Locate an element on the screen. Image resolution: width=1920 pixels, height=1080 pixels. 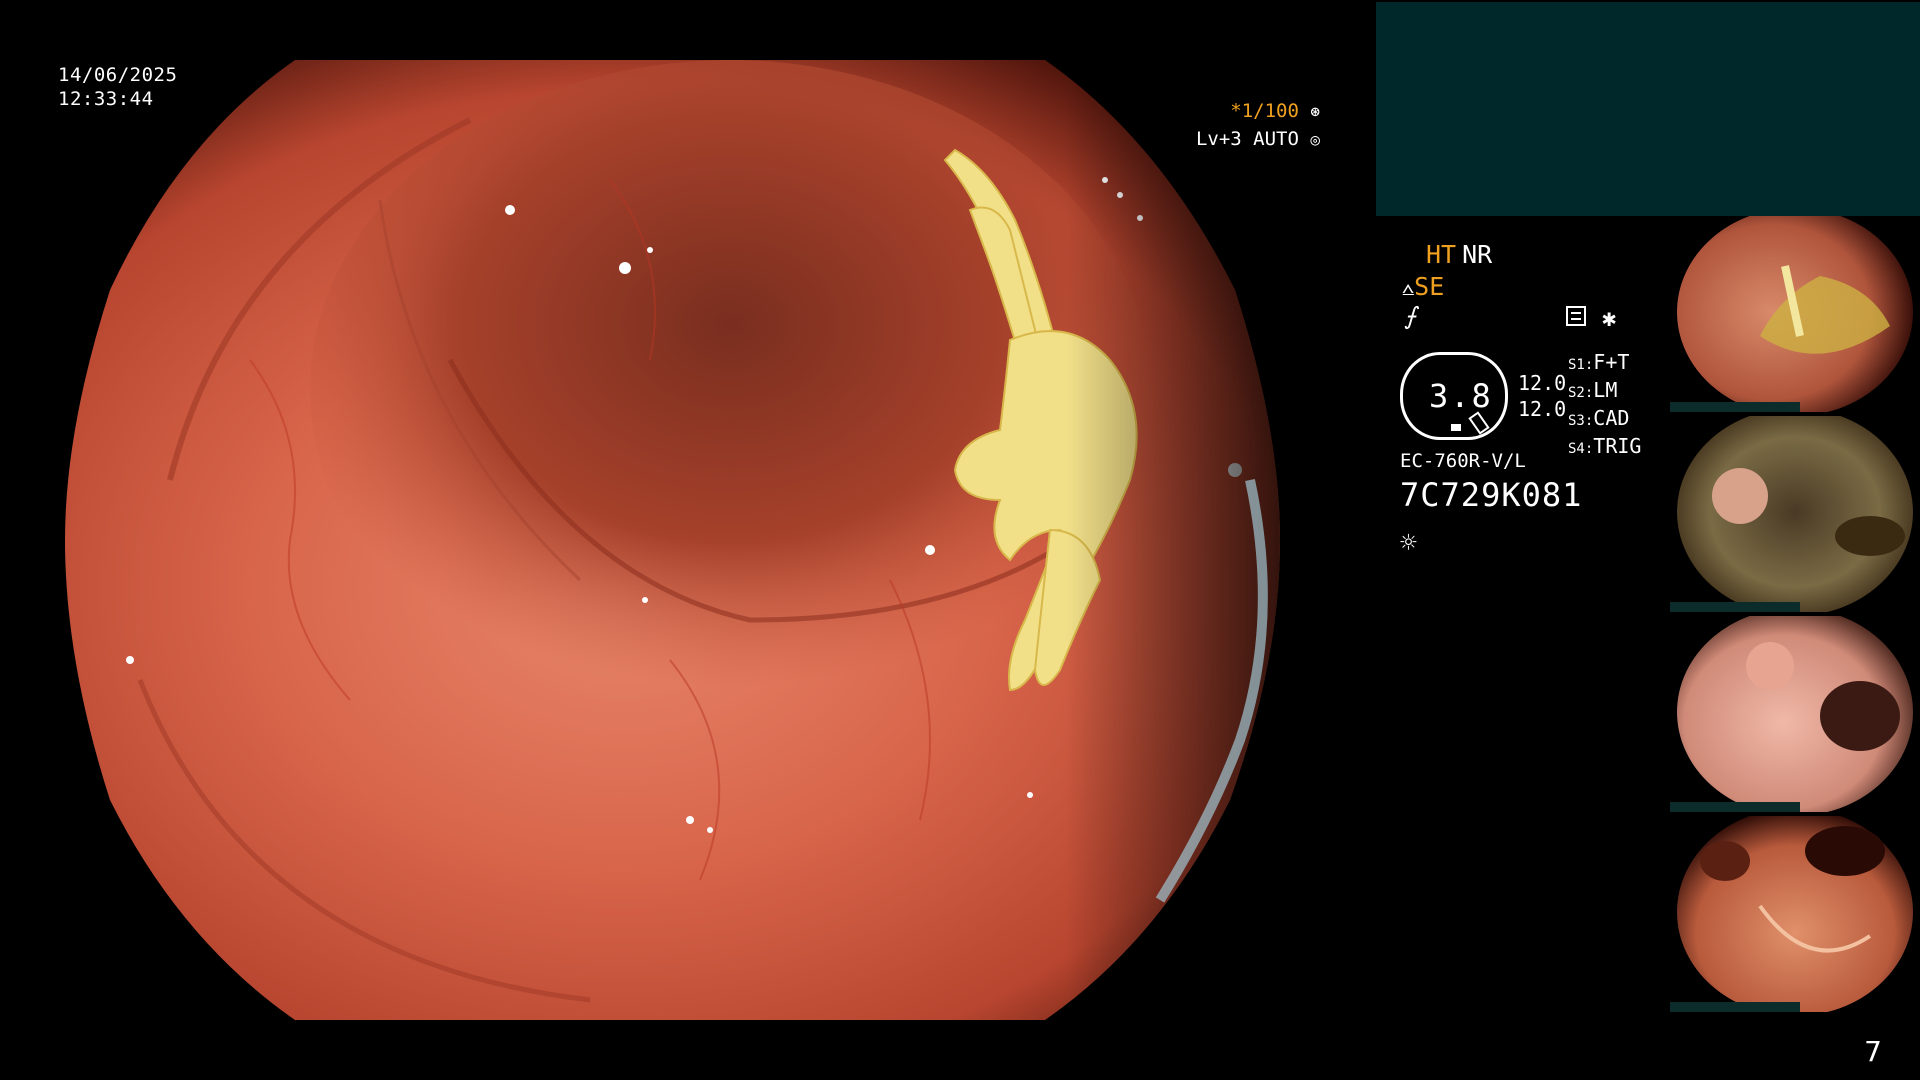
ht-indicator: HT is located at coordinates (1441, 254).